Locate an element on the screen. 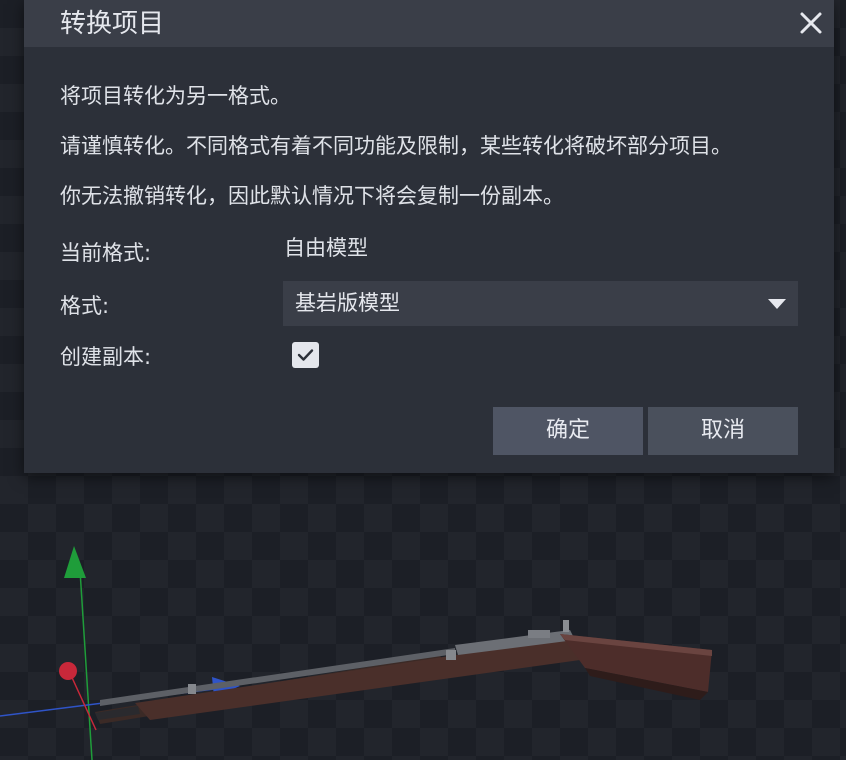 Image resolution: width=846 pixels, height=760 pixels. dialog-title: 转换项目 is located at coordinates (112, 24).